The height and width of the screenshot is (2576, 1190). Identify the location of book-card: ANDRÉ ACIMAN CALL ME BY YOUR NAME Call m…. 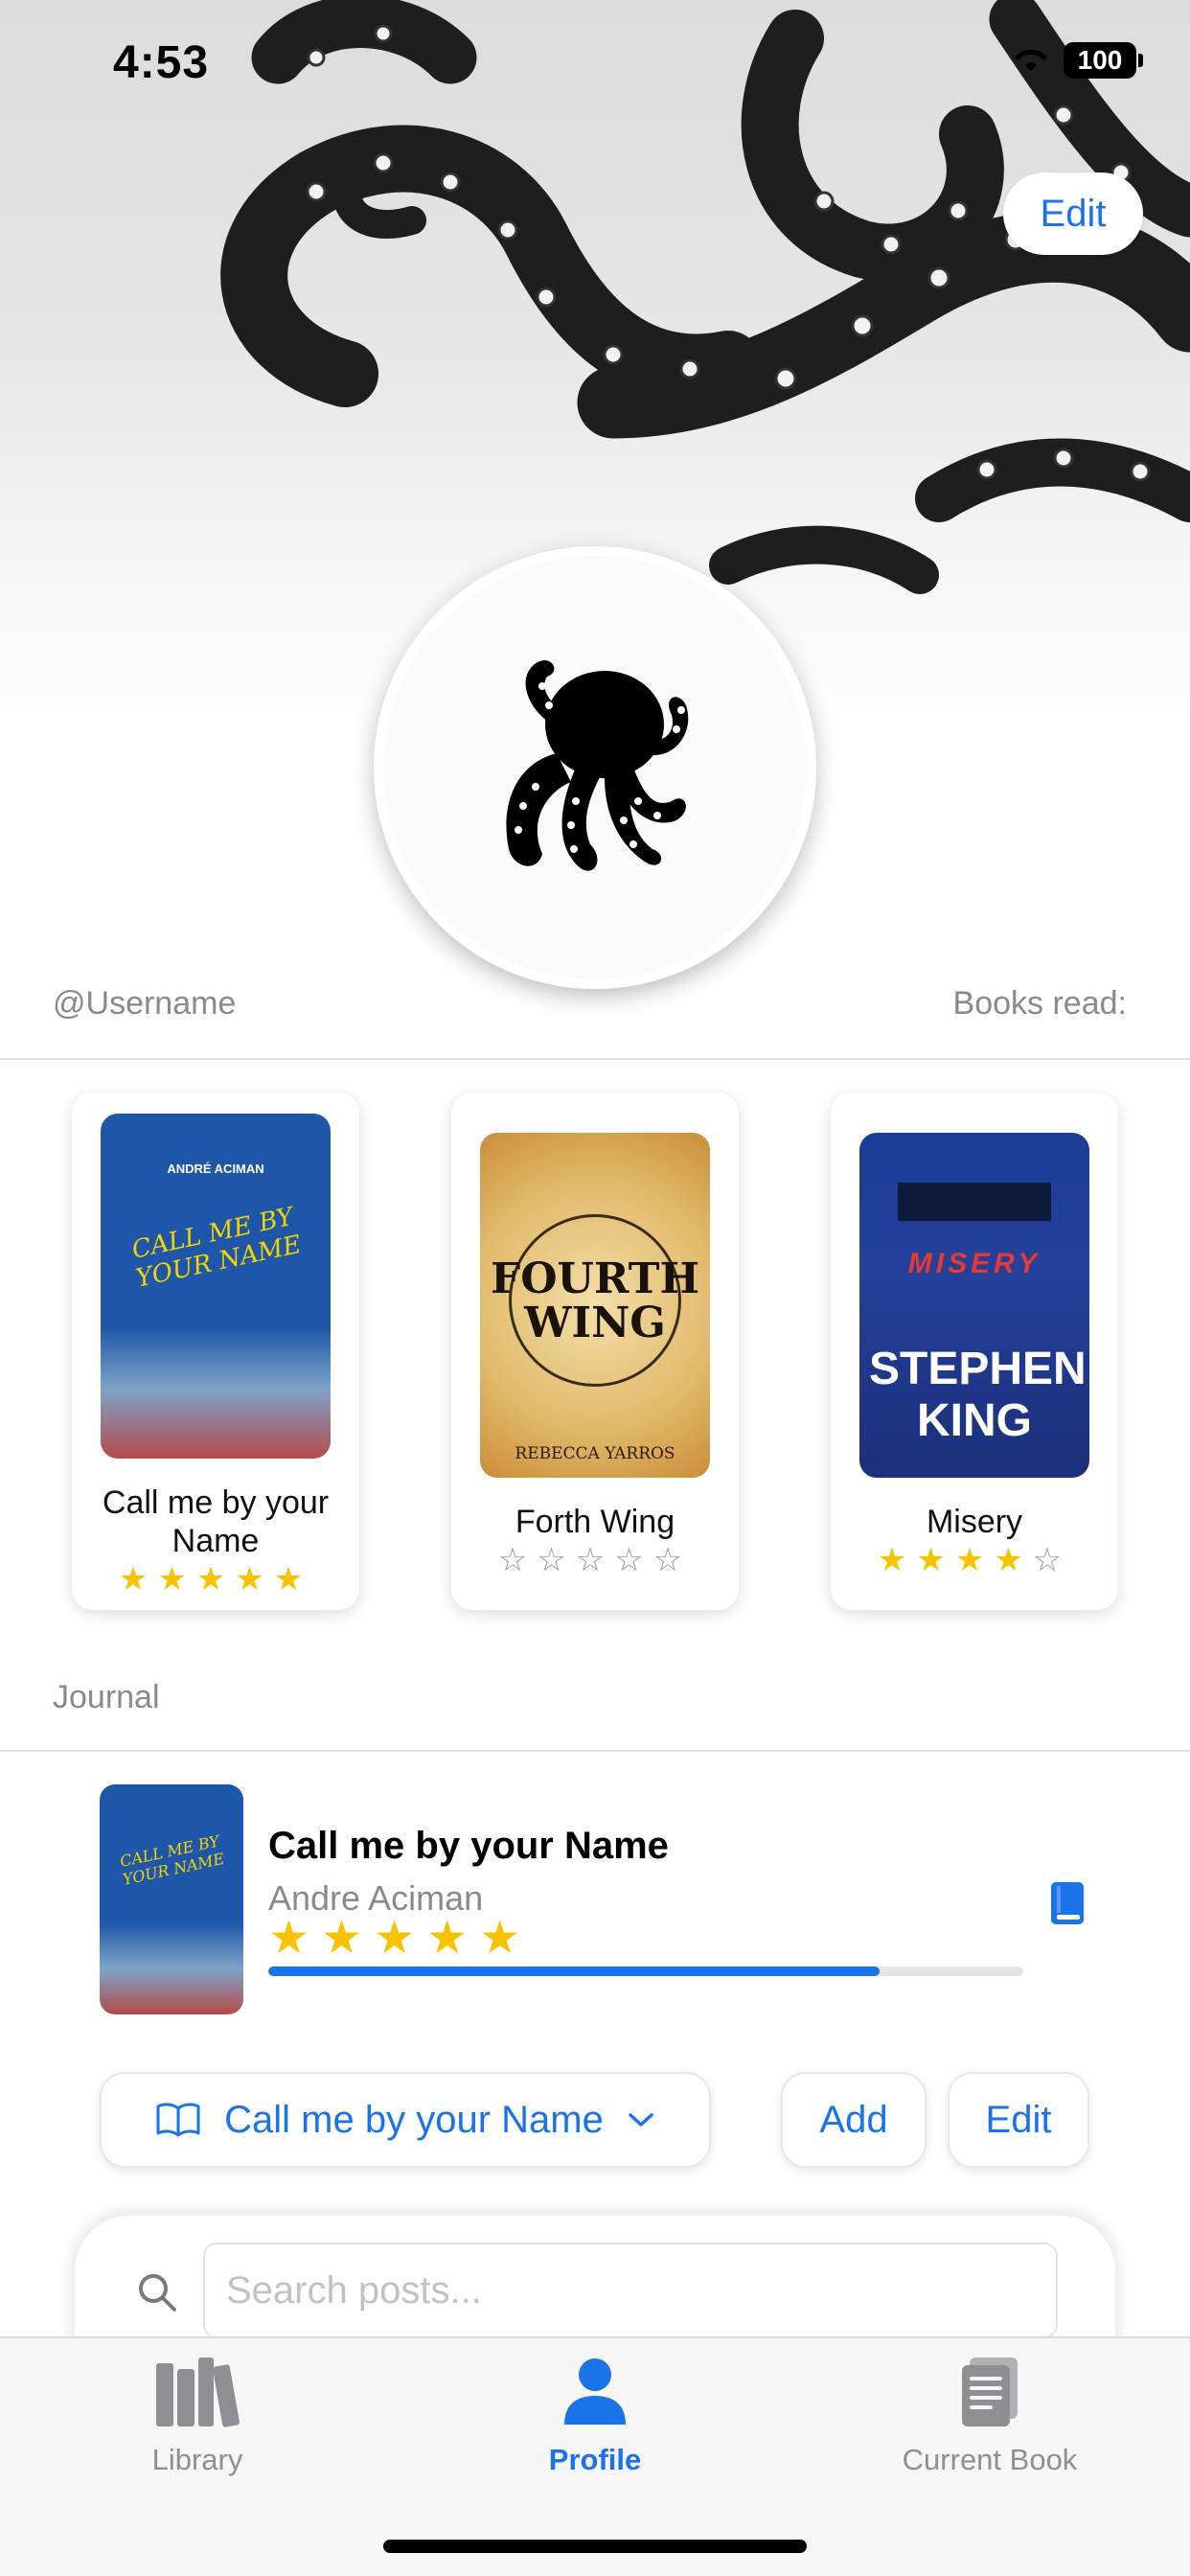
(216, 1351).